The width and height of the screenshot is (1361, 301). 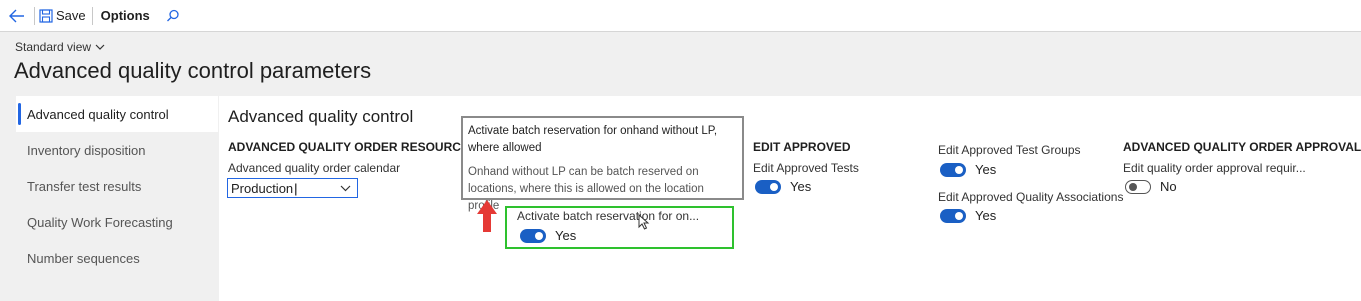 What do you see at coordinates (314, 168) in the screenshot?
I see `calendar-label: Advanced quality order calendar` at bounding box center [314, 168].